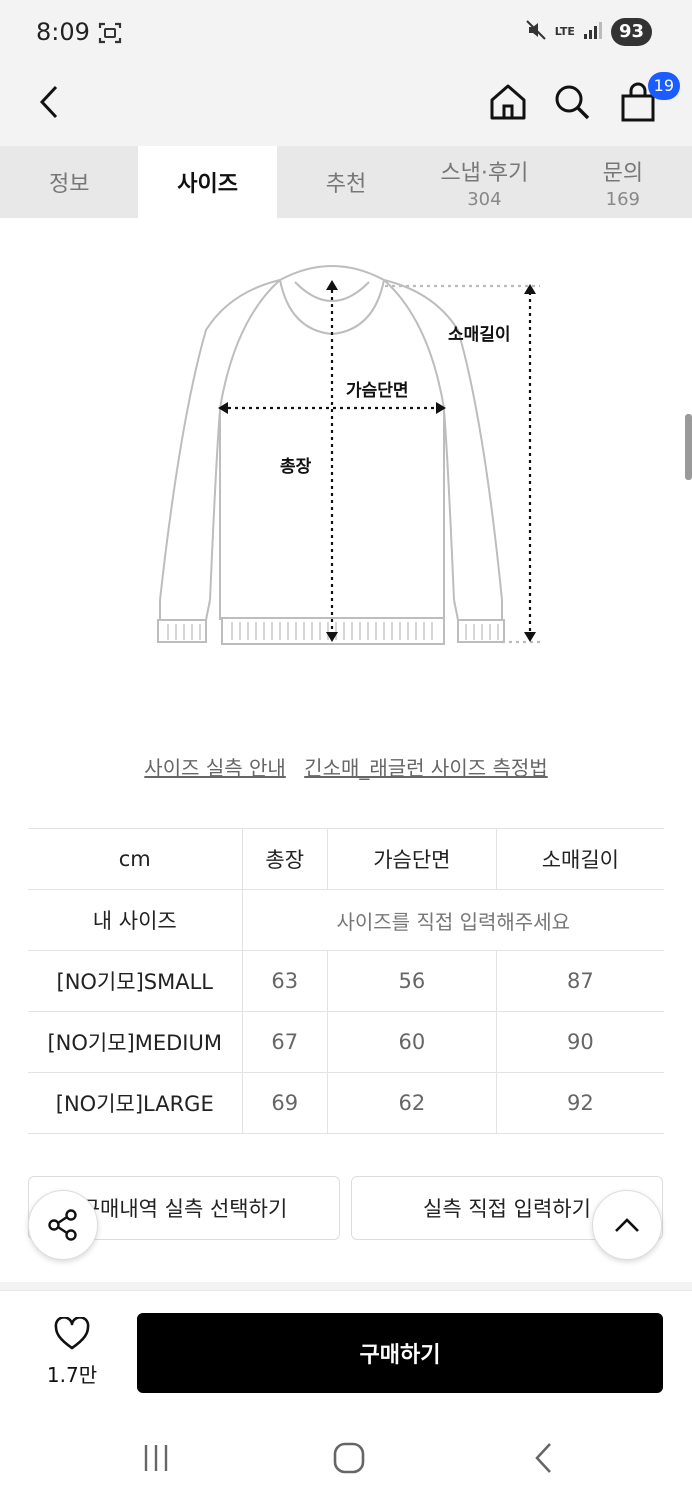  I want to click on size-measure-guide-link: 사이즈 실측 안내, so click(215, 768).